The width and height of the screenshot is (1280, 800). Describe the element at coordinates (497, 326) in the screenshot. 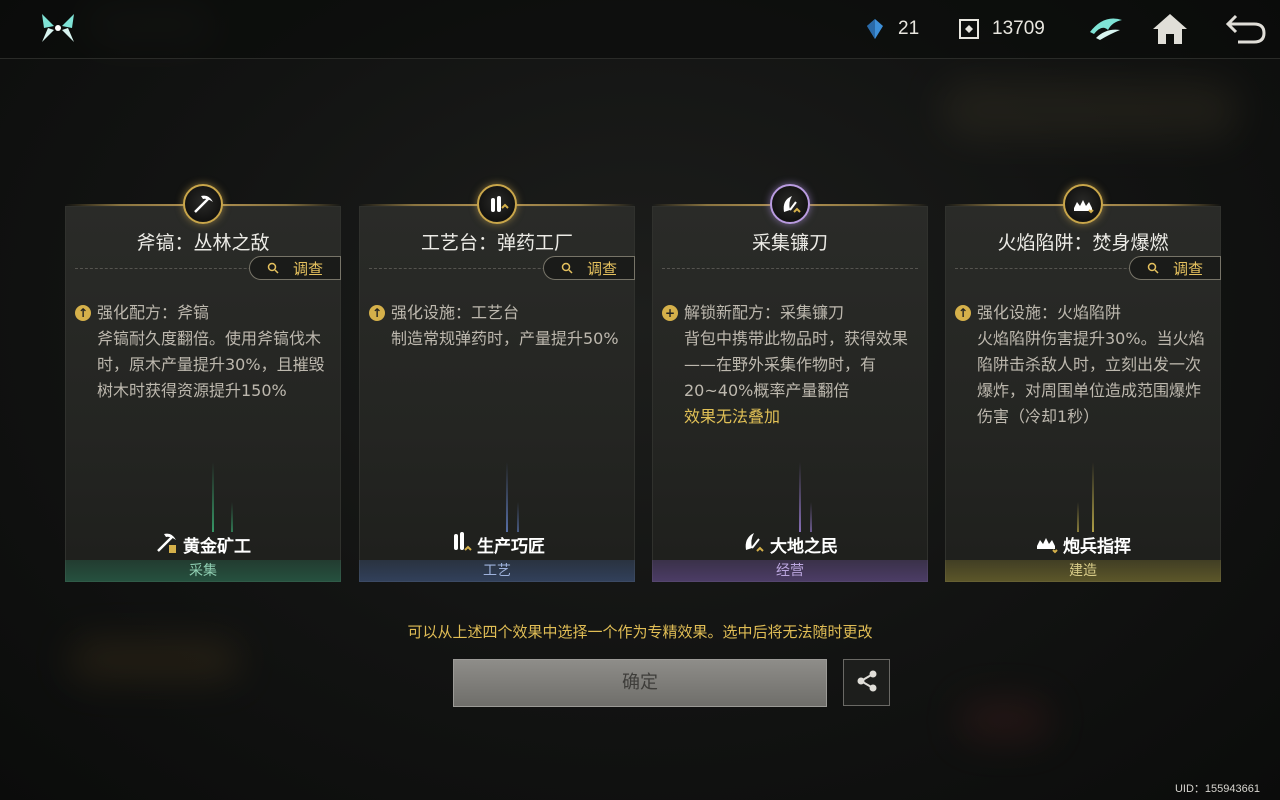

I see `effect-description: ↑ 强化设施：工艺台 制造常规弹药时，产量提升50%` at that location.